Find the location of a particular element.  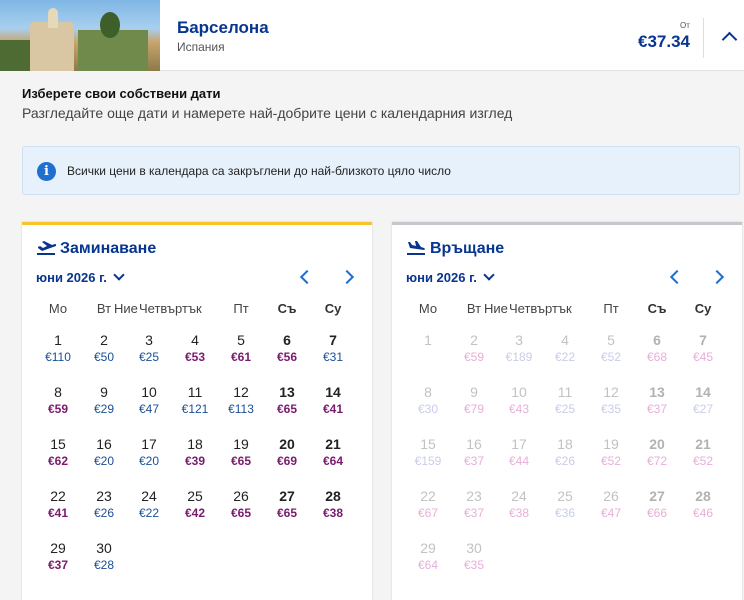

weekday-header: Мо is located at coordinates (428, 308).